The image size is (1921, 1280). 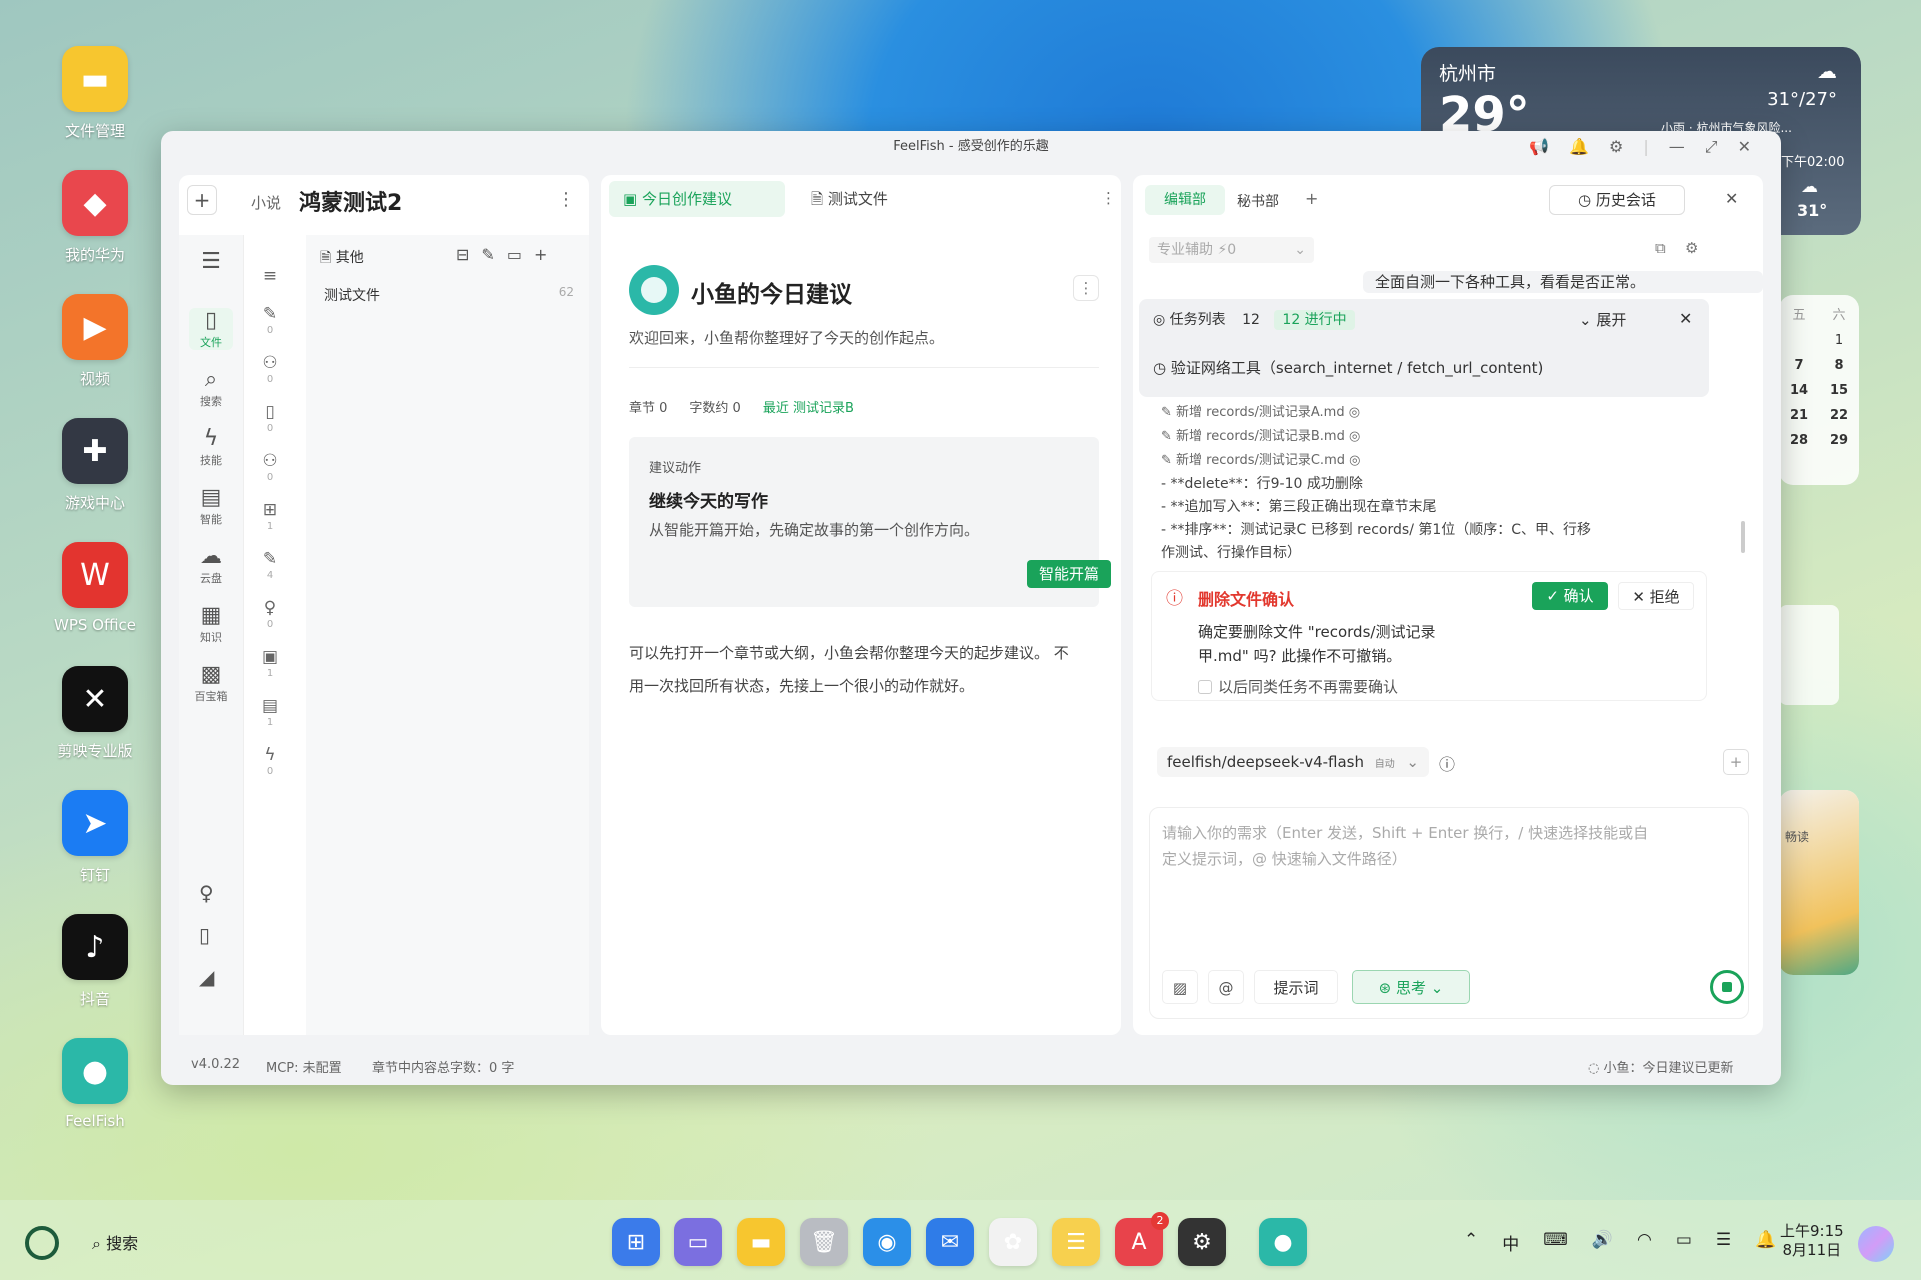 I want to click on smart-start-button: 智能开篇, so click(x=1069, y=574).